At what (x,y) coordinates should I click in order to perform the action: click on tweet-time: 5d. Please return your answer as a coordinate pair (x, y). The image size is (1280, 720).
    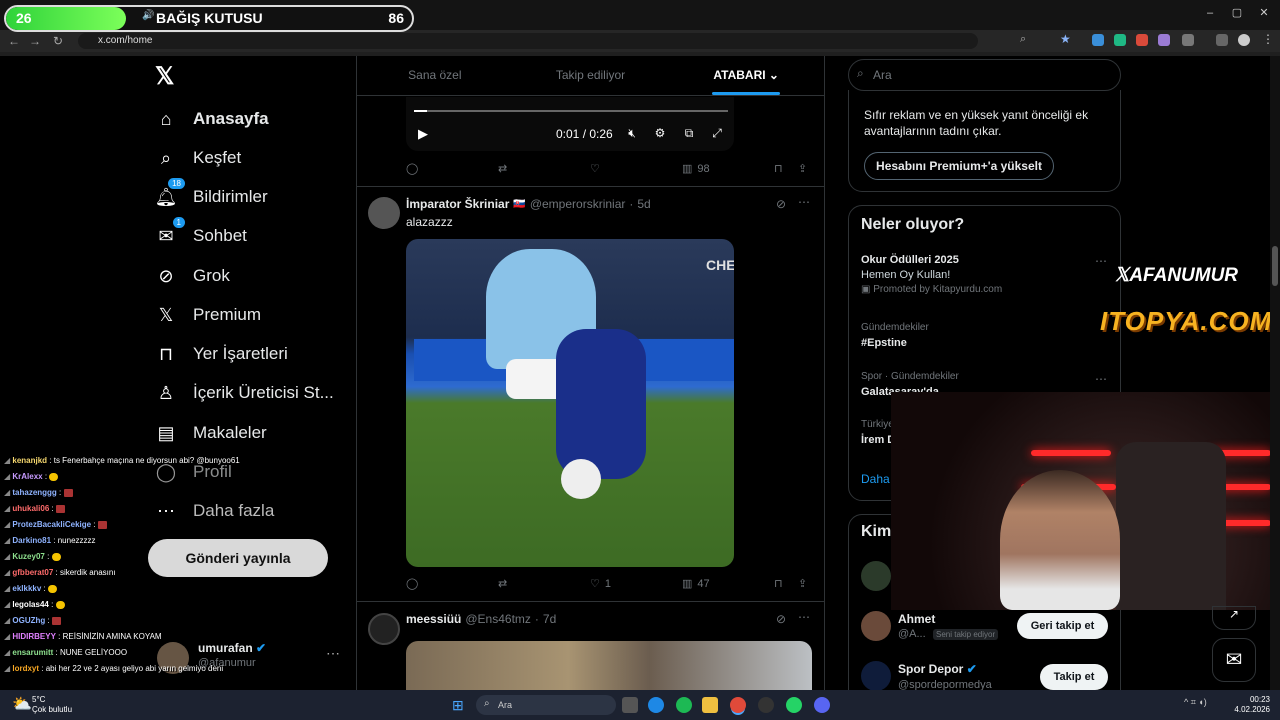
    Looking at the image, I should click on (643, 204).